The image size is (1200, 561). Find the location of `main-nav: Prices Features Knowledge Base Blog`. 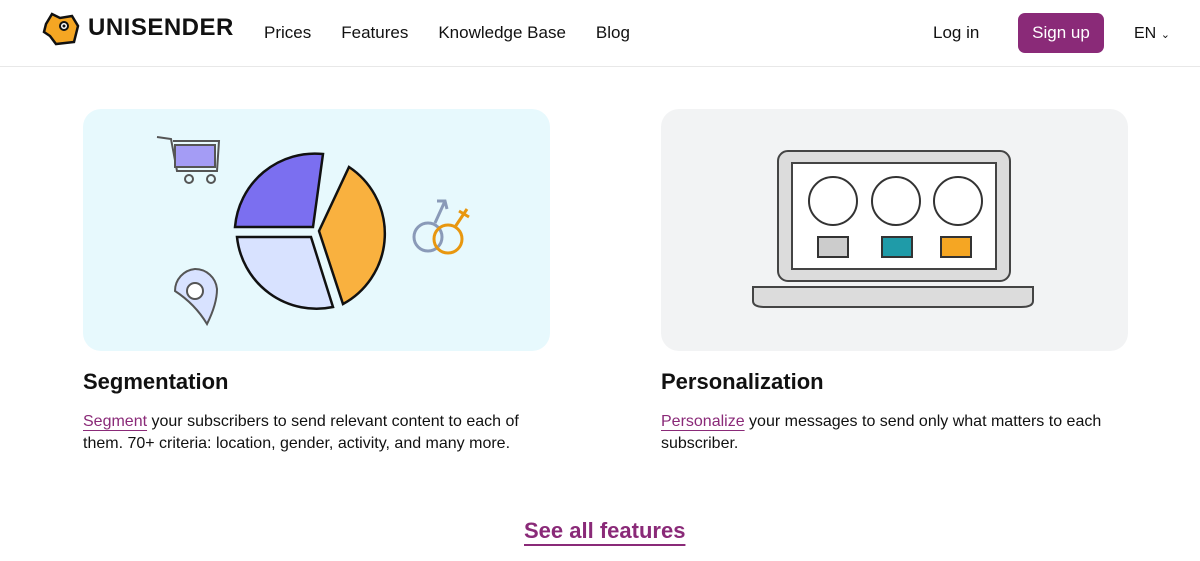

main-nav: Prices Features Knowledge Base Blog is located at coordinates (447, 33).